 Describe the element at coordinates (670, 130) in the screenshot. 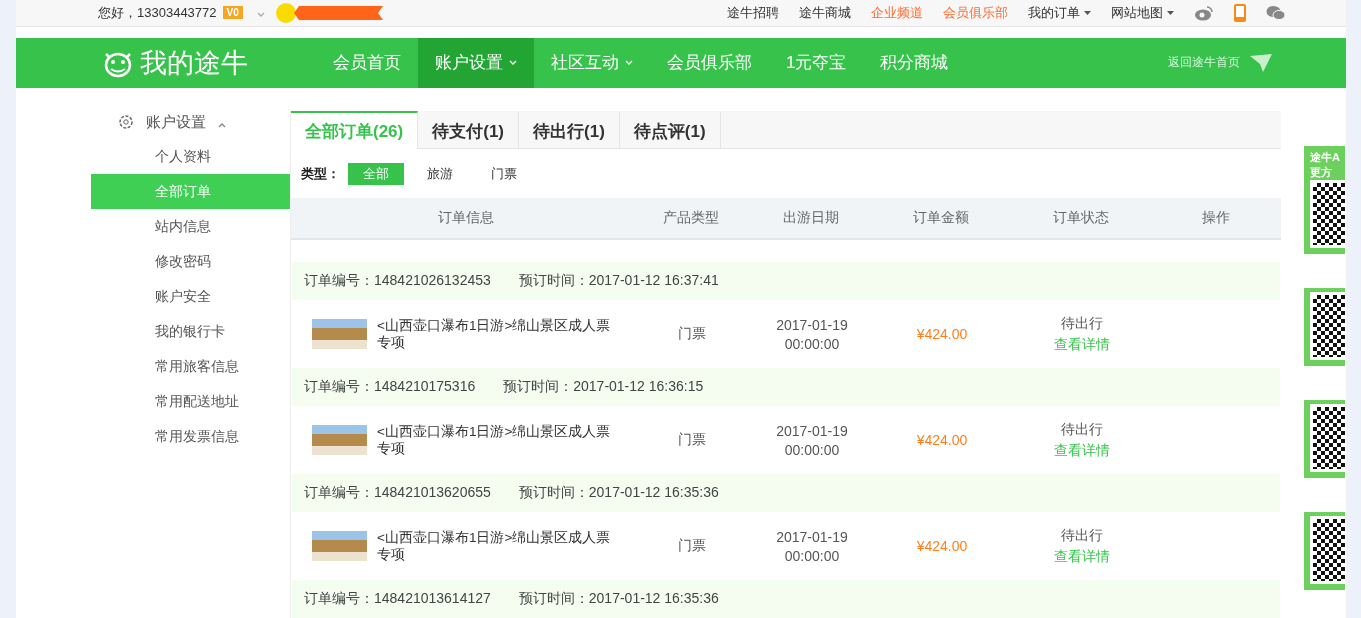

I see `order-tab: 待点评(1)` at that location.